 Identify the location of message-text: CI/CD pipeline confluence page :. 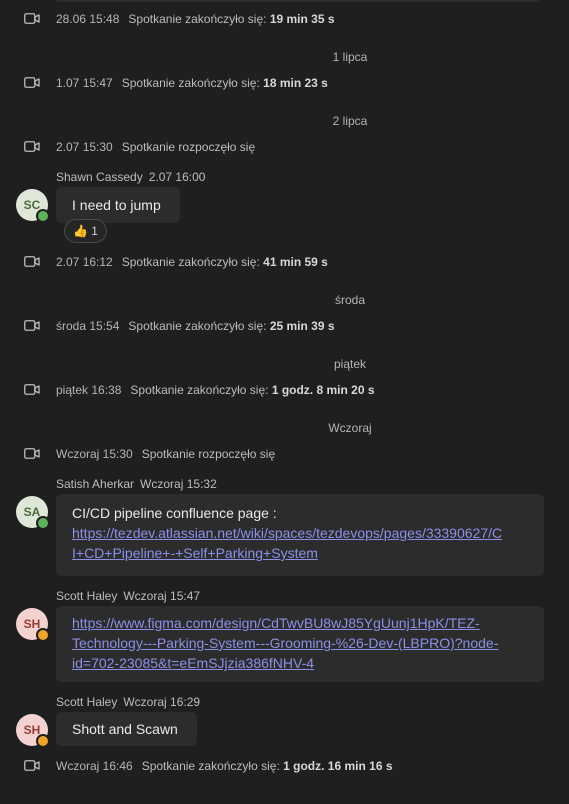
(174, 513).